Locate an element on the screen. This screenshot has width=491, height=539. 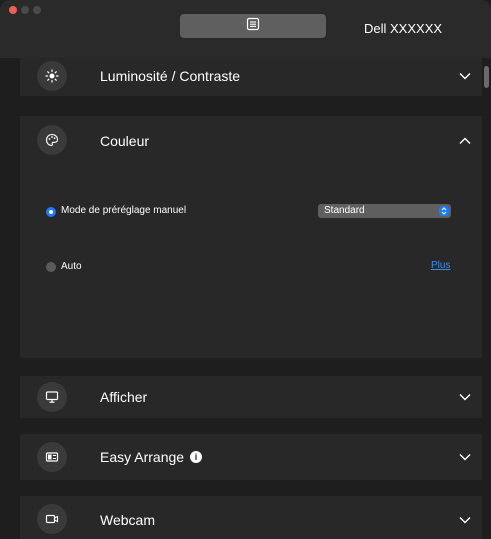
list-document-icon is located at coordinates (253, 26).